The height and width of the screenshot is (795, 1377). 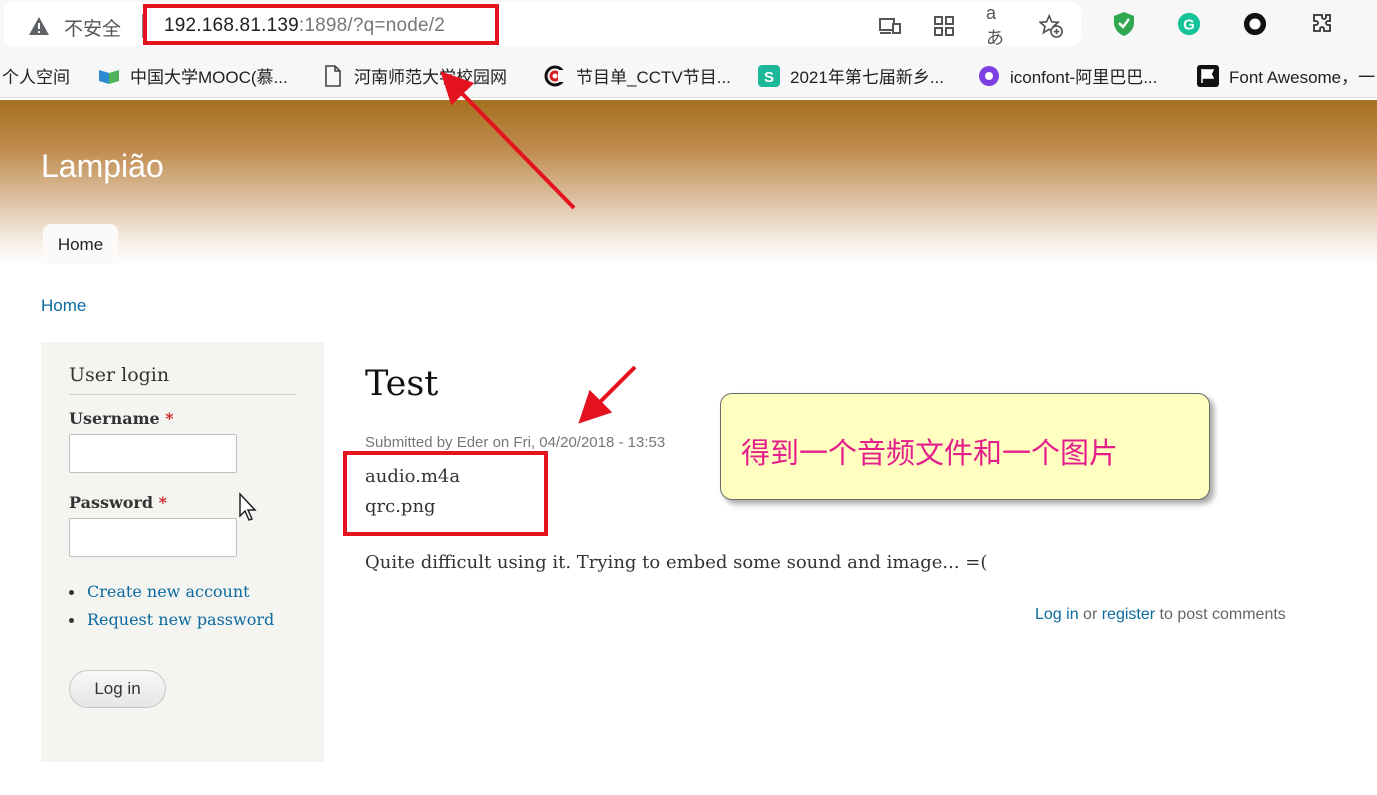 What do you see at coordinates (538, 247) in the screenshot?
I see `annotation-arrows` at bounding box center [538, 247].